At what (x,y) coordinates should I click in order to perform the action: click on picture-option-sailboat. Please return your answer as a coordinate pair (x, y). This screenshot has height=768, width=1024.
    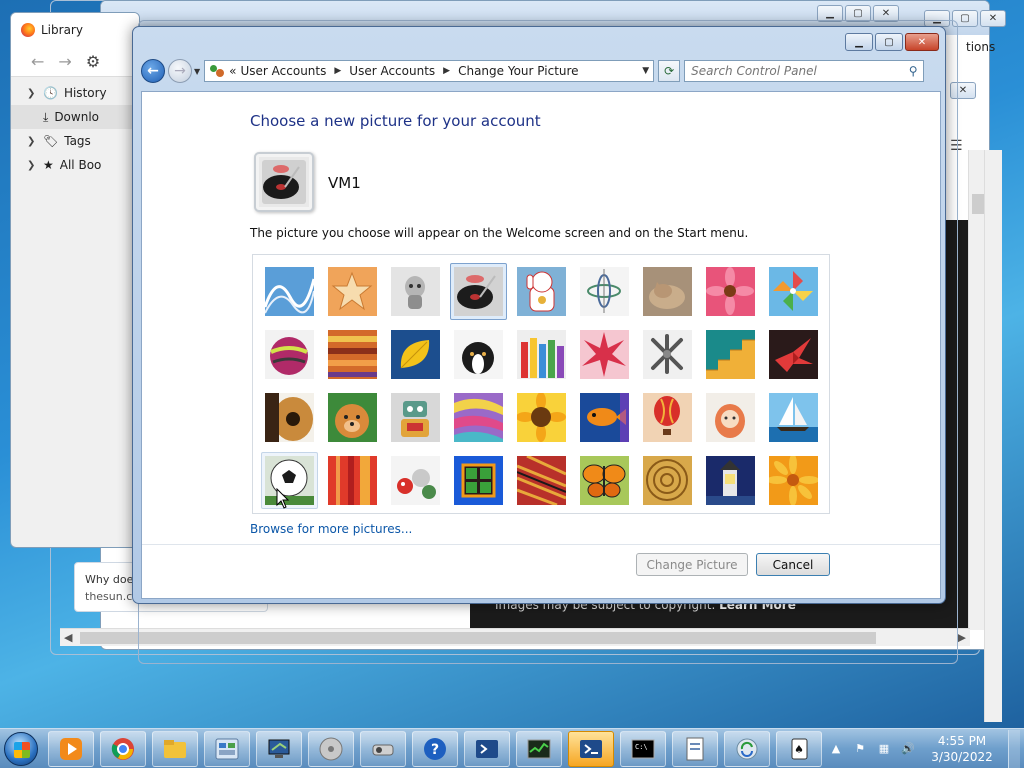
    Looking at the image, I should click on (793, 417).